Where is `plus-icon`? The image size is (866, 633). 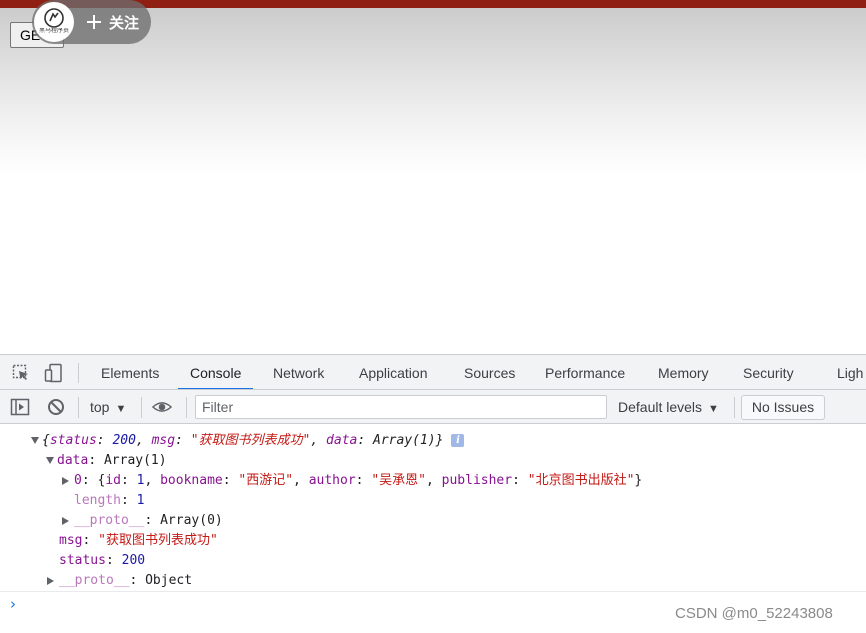 plus-icon is located at coordinates (94, 22).